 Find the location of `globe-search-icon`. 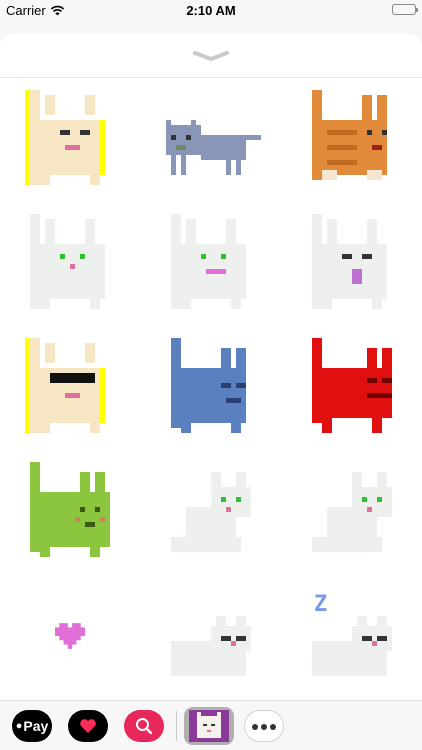

globe-search-icon is located at coordinates (144, 726).